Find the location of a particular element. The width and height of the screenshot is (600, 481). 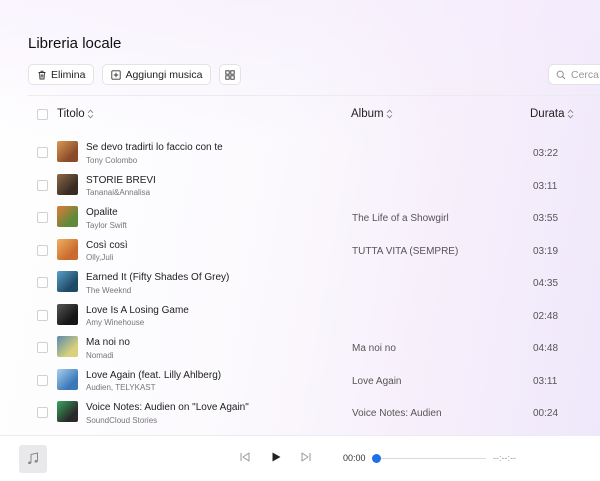

track-artist: Olly,Juli is located at coordinates (100, 257).